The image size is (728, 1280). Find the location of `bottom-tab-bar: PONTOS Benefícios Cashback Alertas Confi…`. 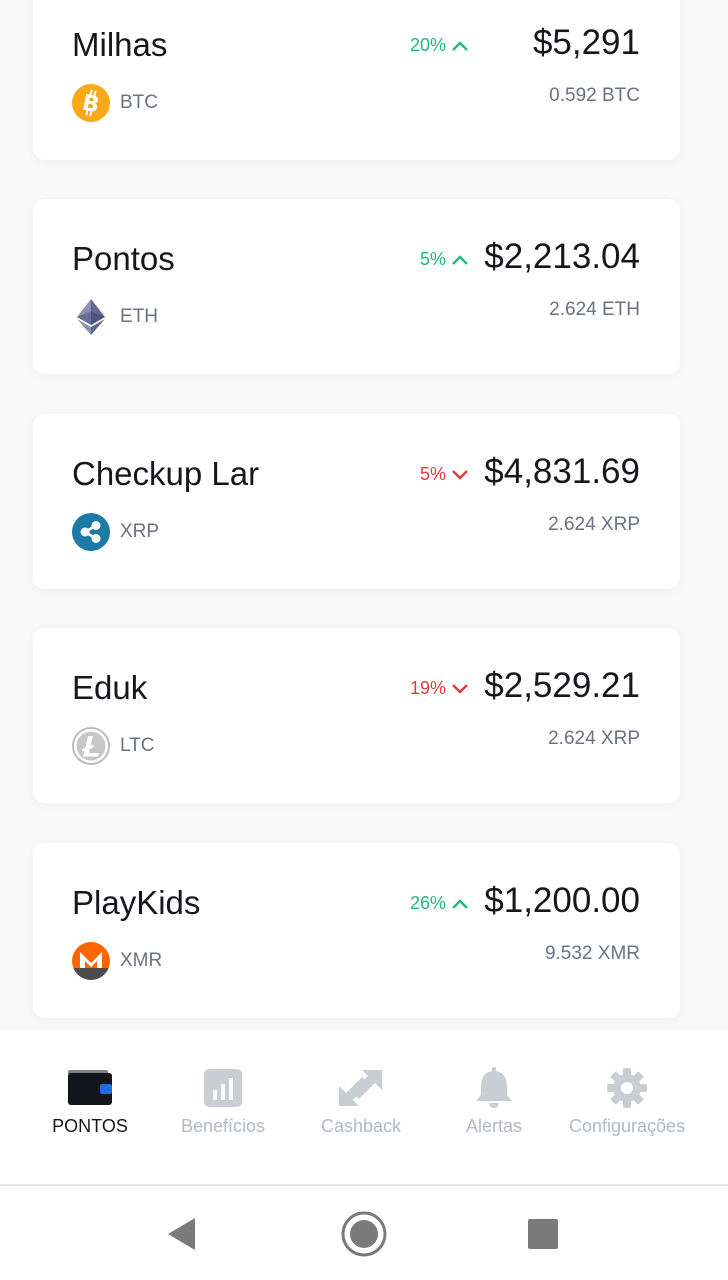

bottom-tab-bar: PONTOS Benefícios Cashback Alertas Confi… is located at coordinates (364, 1108).